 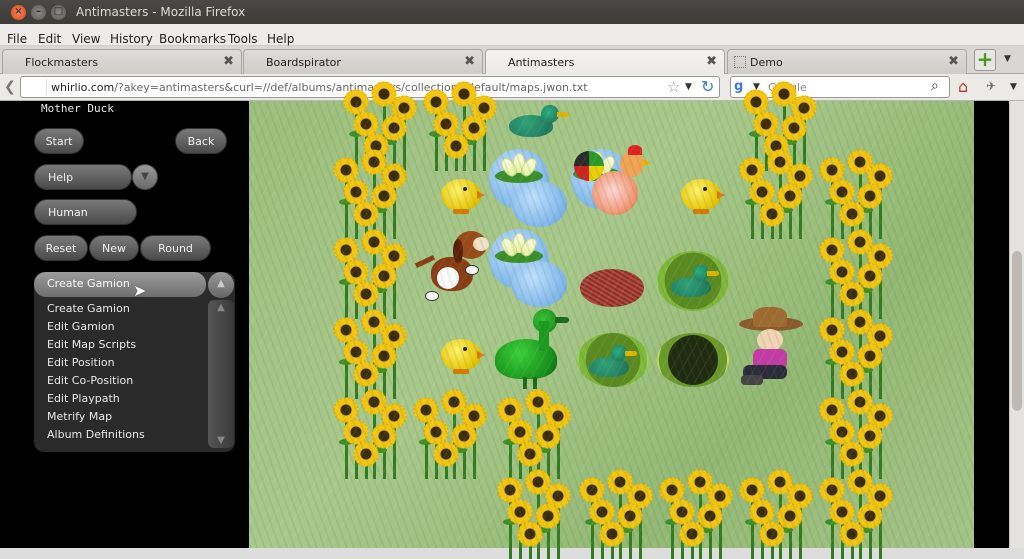 What do you see at coordinates (985, 60) in the screenshot?
I see `new-tab-plus-icon: +` at bounding box center [985, 60].